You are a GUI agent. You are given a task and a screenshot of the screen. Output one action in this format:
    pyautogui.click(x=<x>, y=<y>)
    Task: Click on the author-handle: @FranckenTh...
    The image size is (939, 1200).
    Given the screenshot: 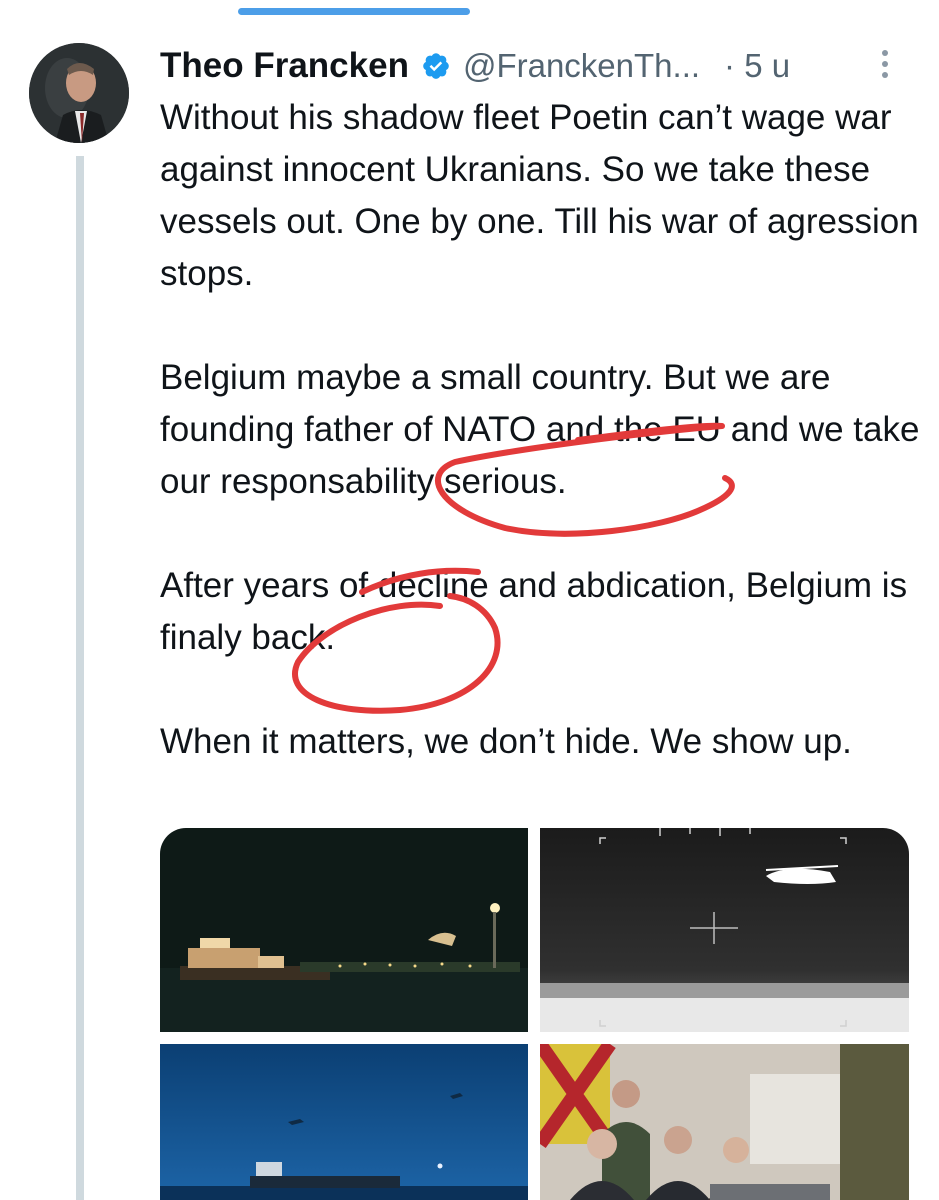 What is the action you would take?
    pyautogui.click(x=581, y=66)
    